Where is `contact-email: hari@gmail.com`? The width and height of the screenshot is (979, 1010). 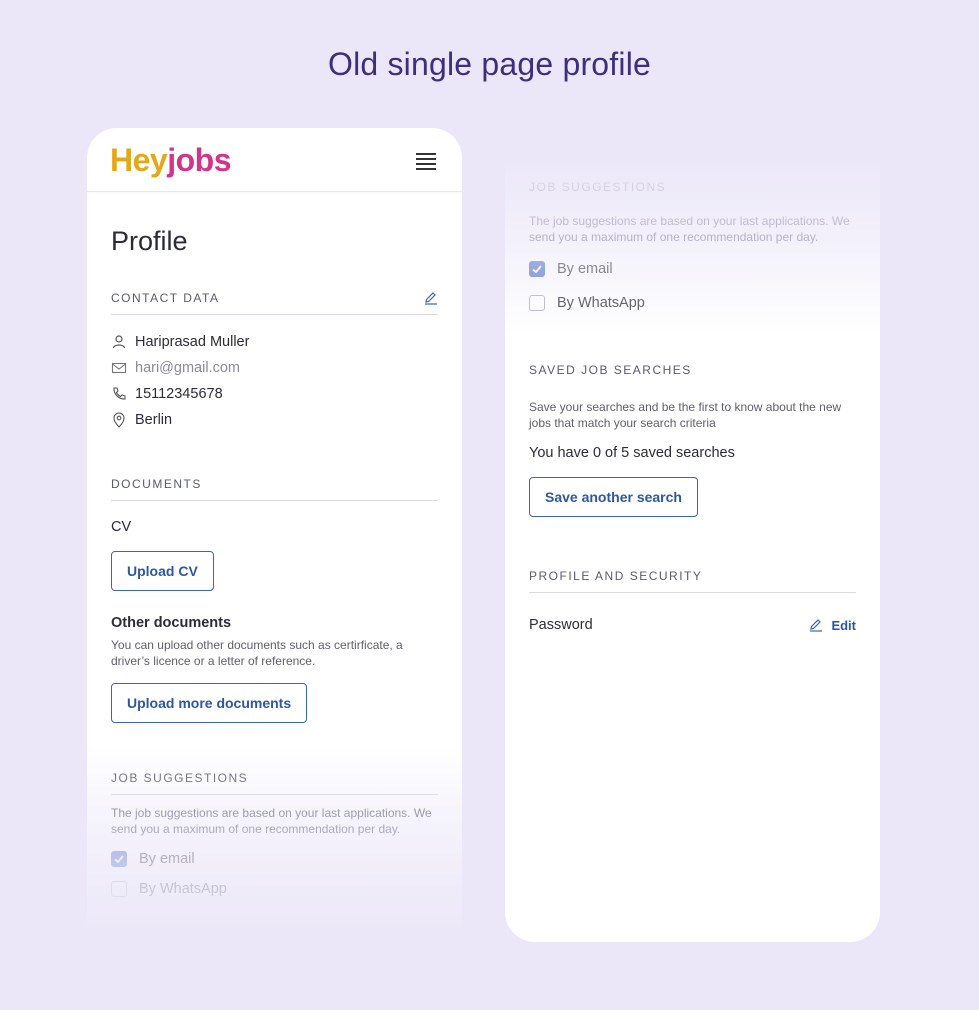 contact-email: hari@gmail.com is located at coordinates (187, 368).